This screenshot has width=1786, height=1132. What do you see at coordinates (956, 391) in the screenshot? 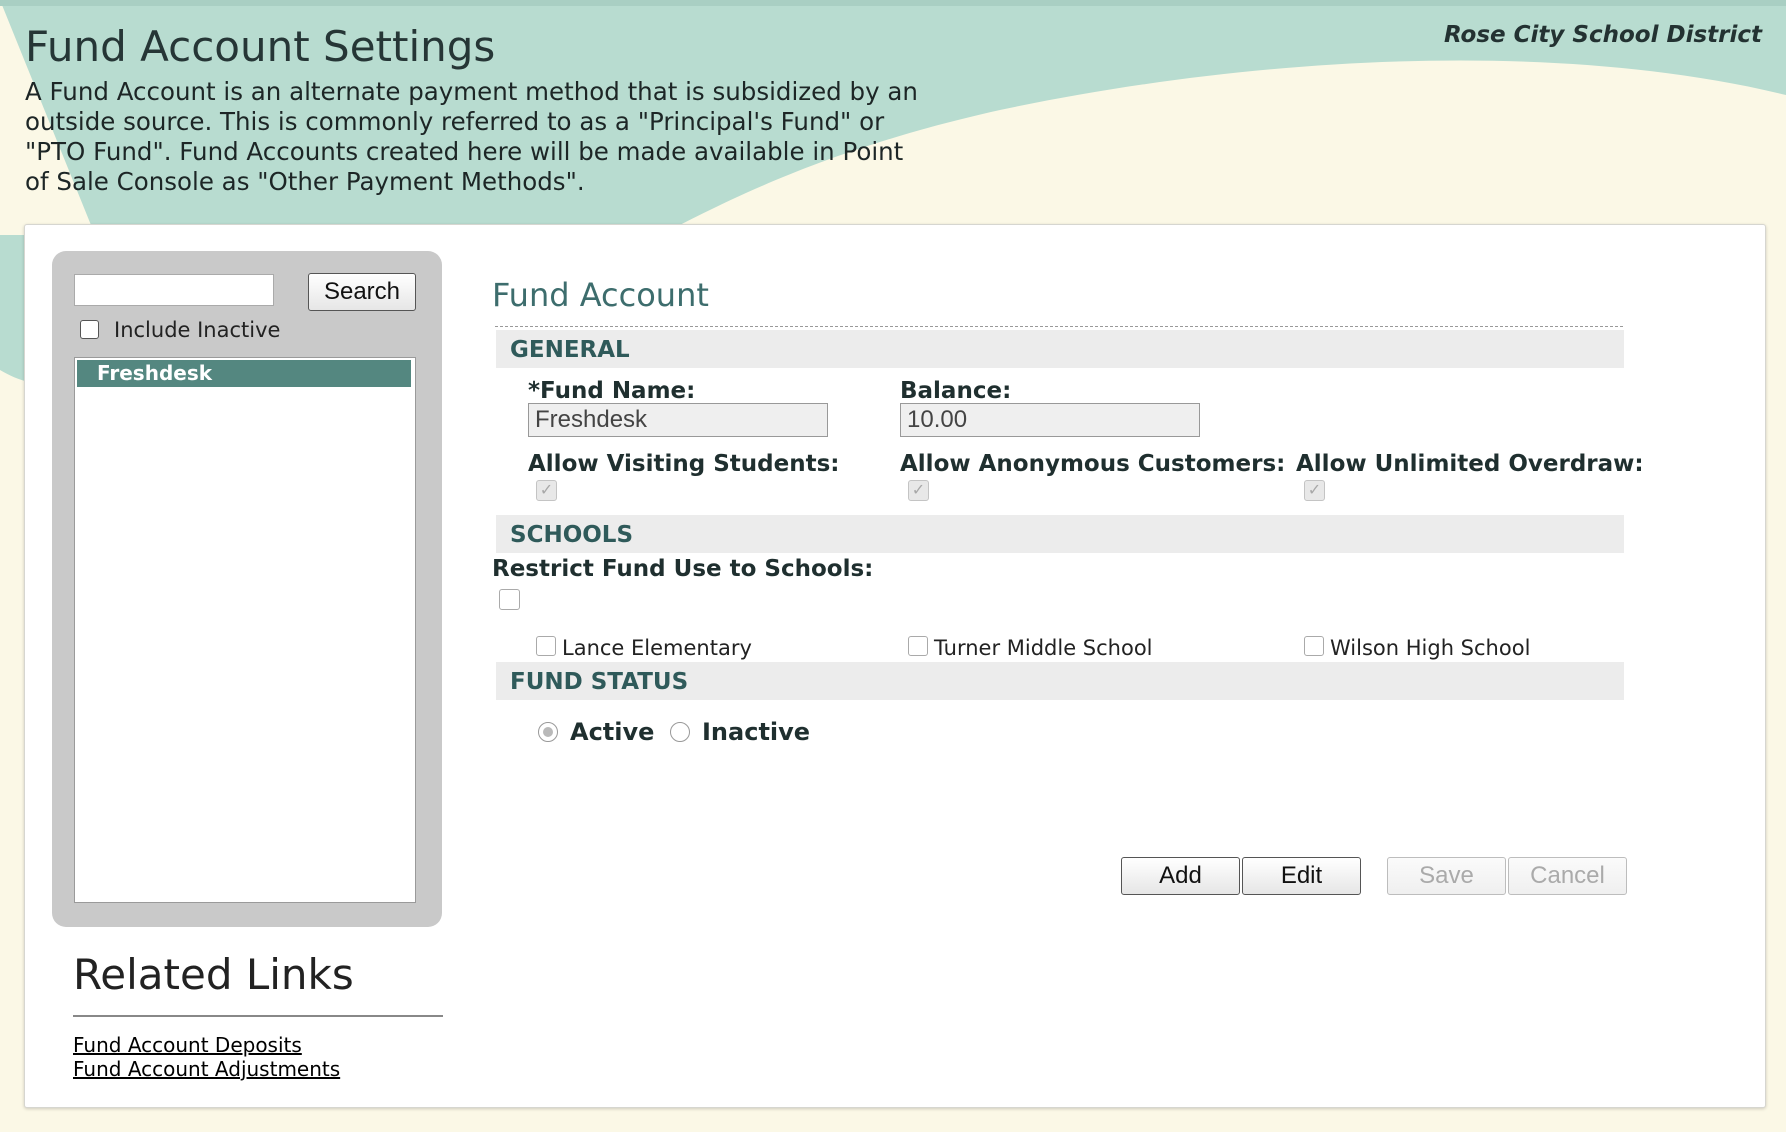
I see `balance-label: Balance:` at bounding box center [956, 391].